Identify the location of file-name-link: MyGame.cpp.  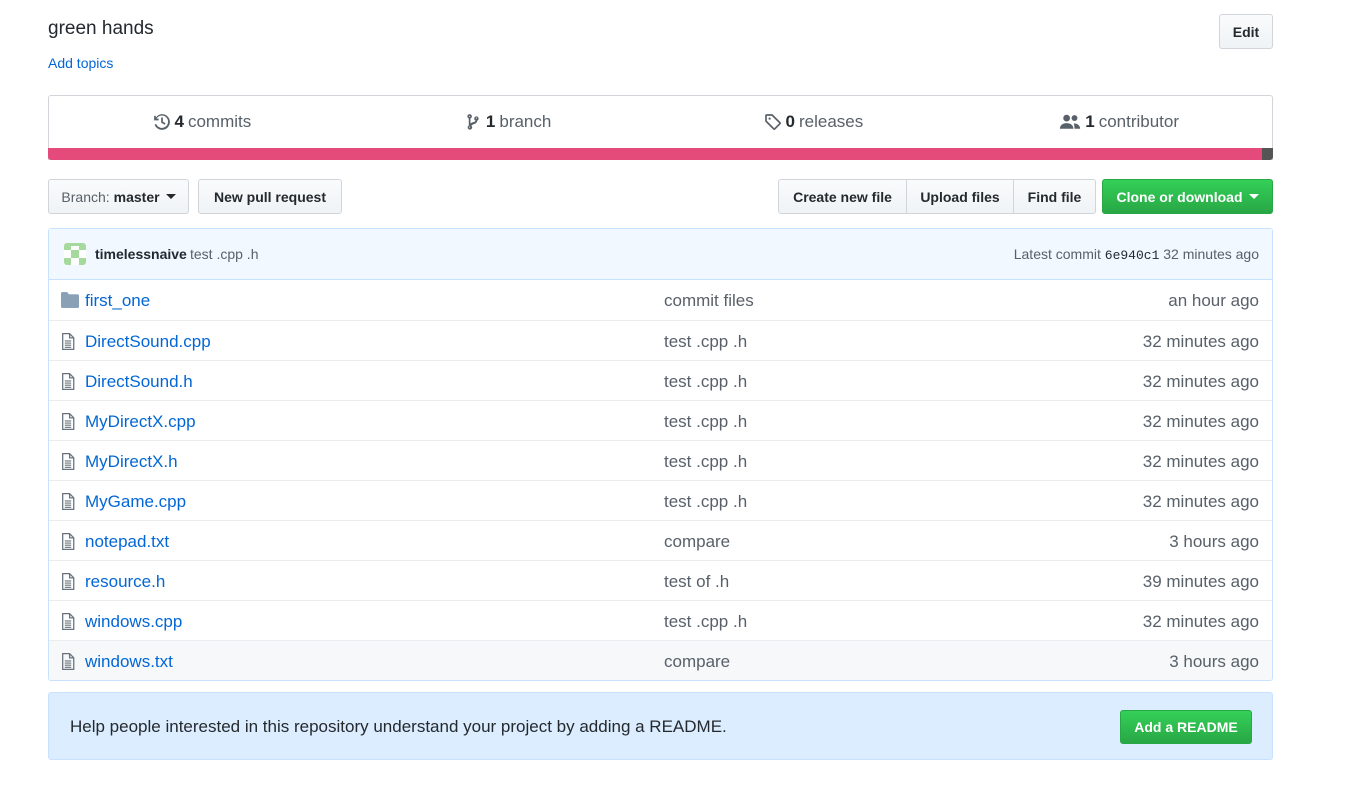
(135, 502).